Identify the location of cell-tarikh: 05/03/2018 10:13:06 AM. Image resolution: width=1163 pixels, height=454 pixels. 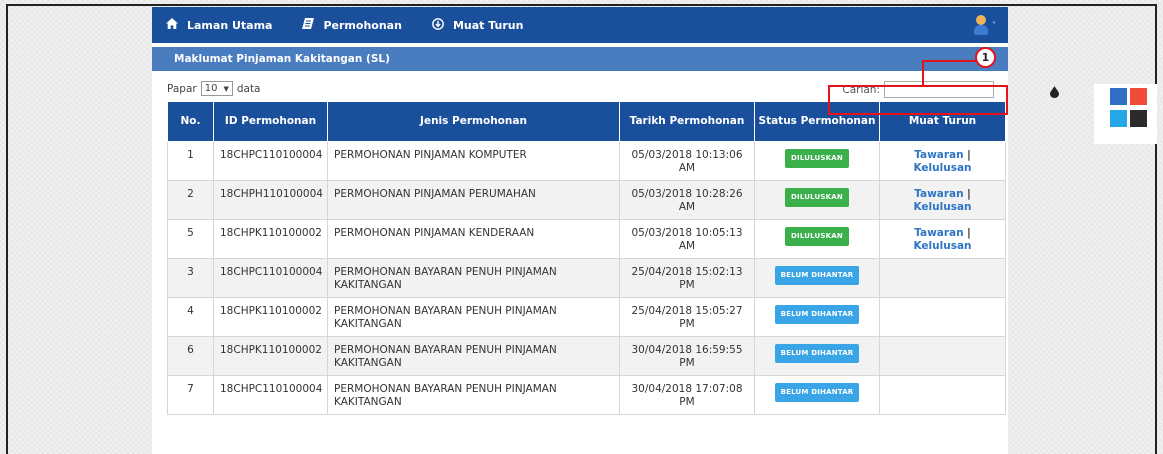
(687, 161).